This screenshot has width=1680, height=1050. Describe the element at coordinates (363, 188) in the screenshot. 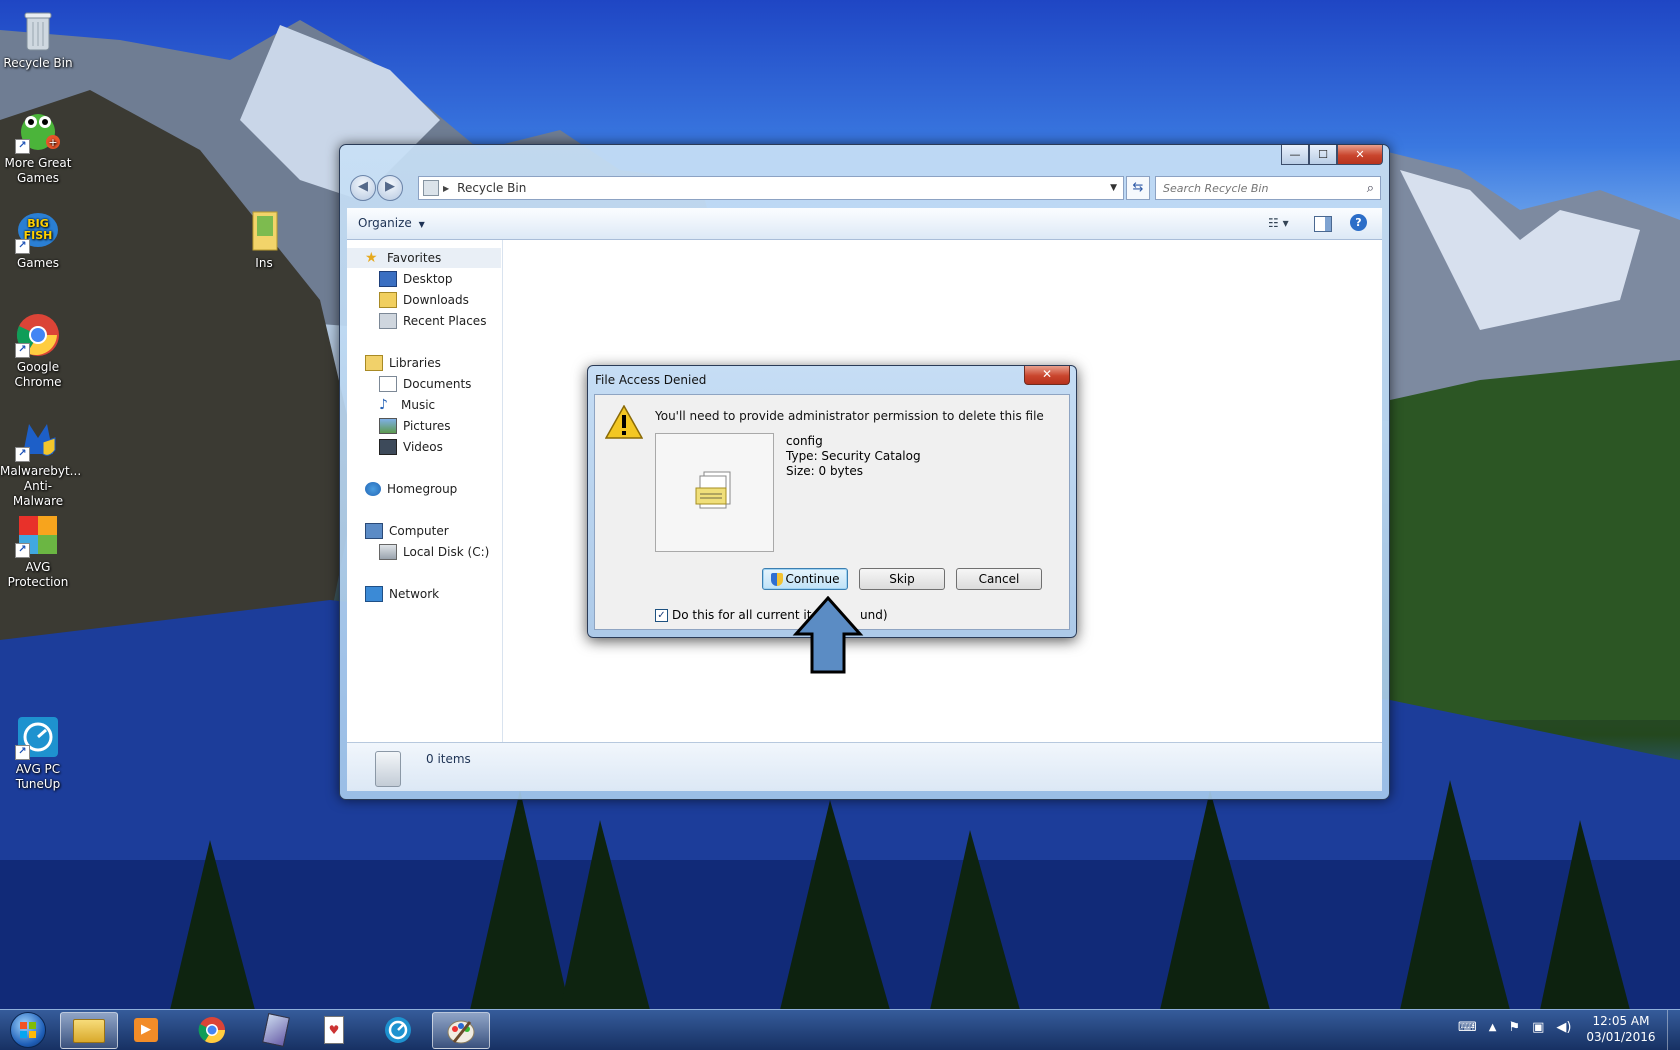

I see `back-button: ◀` at that location.